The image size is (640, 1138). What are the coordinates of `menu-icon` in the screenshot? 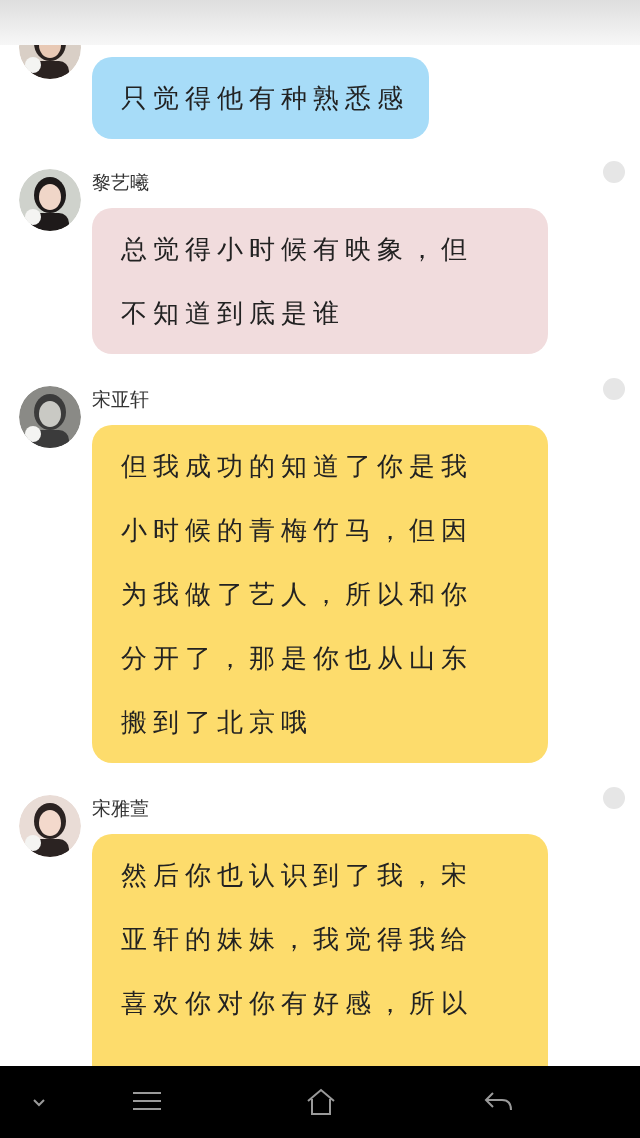 It's located at (147, 1101).